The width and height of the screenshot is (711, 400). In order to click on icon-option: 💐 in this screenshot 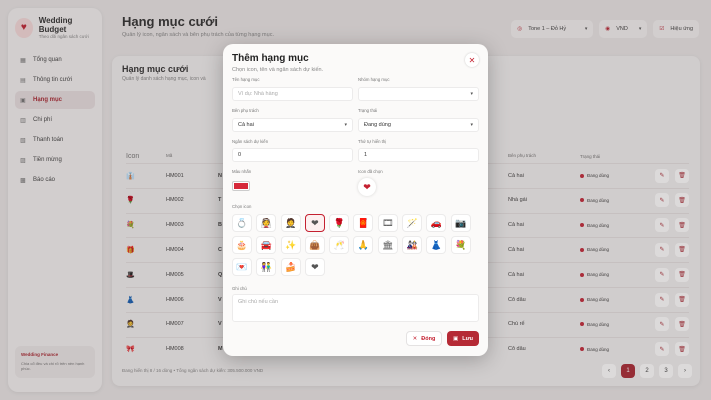, I will do `click(460, 245)`.